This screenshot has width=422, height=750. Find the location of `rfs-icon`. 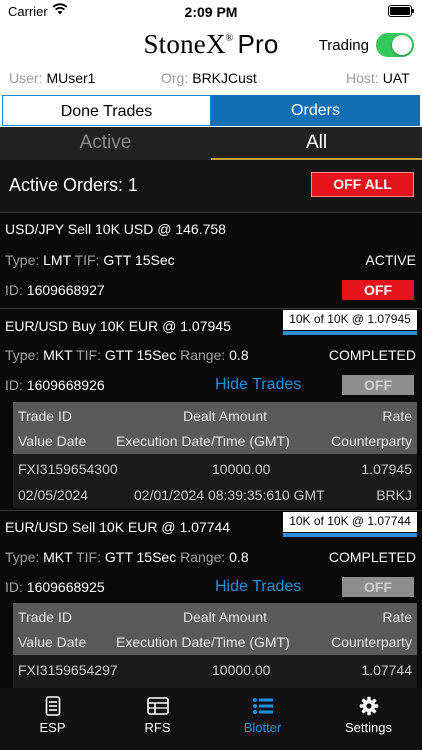

rfs-icon is located at coordinates (157, 706).